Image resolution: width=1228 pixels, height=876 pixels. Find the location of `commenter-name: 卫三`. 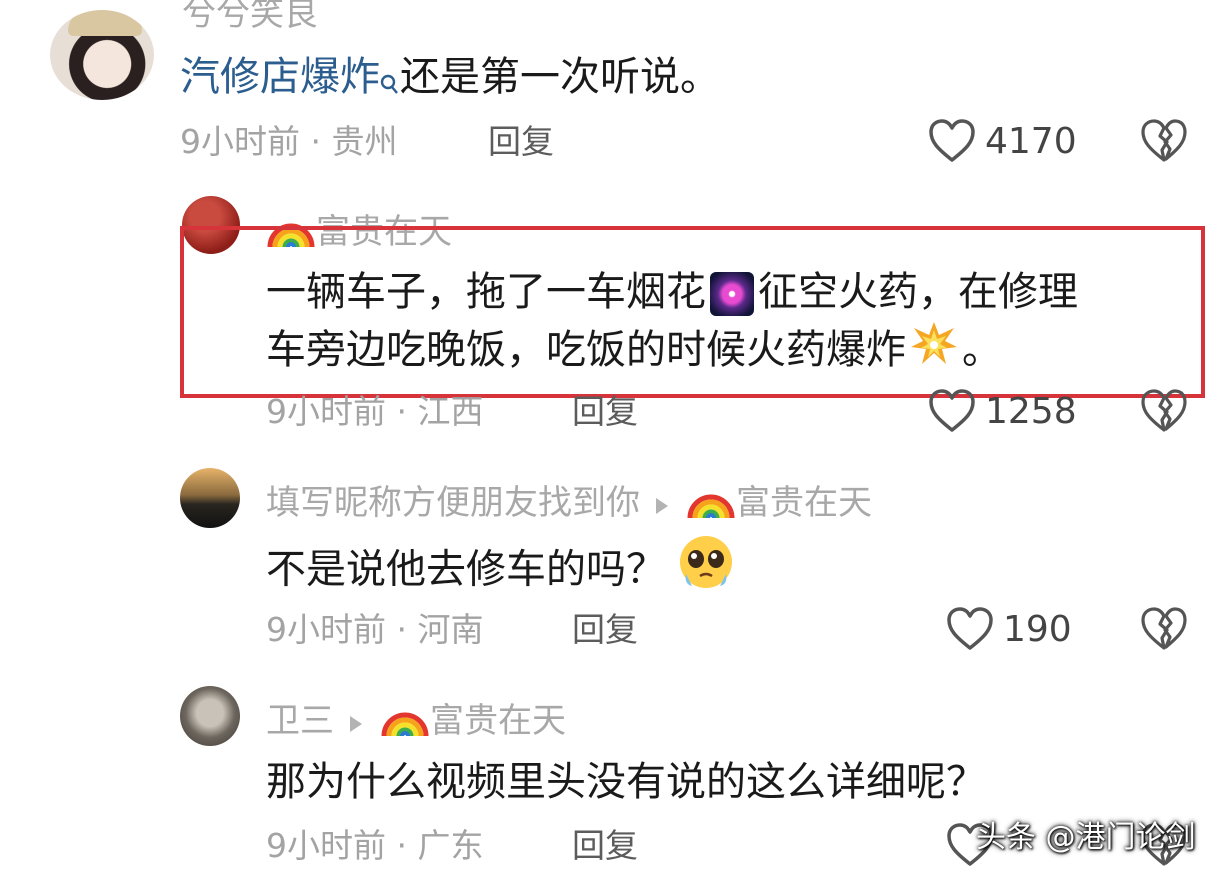

commenter-name: 卫三 is located at coordinates (300, 721).